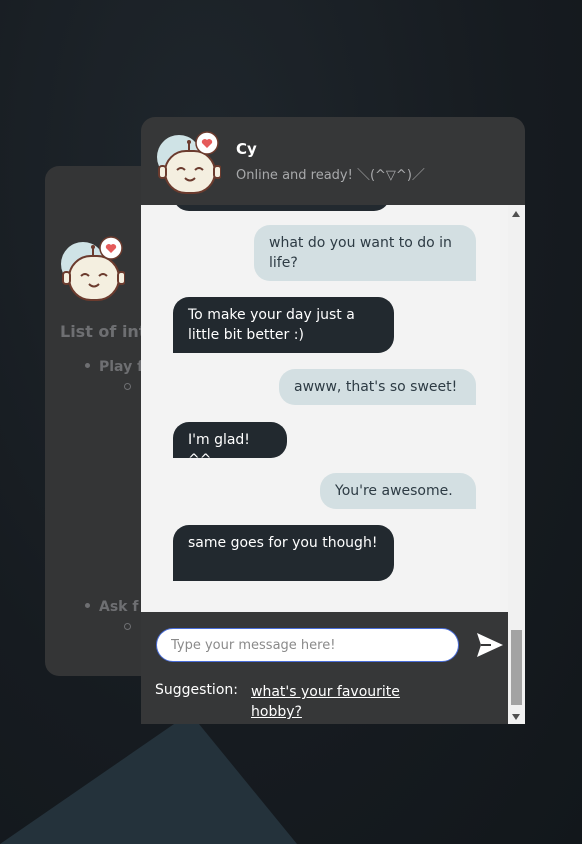 The image size is (582, 844). Describe the element at coordinates (516, 717) in the screenshot. I see `scroll-down-arrow-icon` at that location.